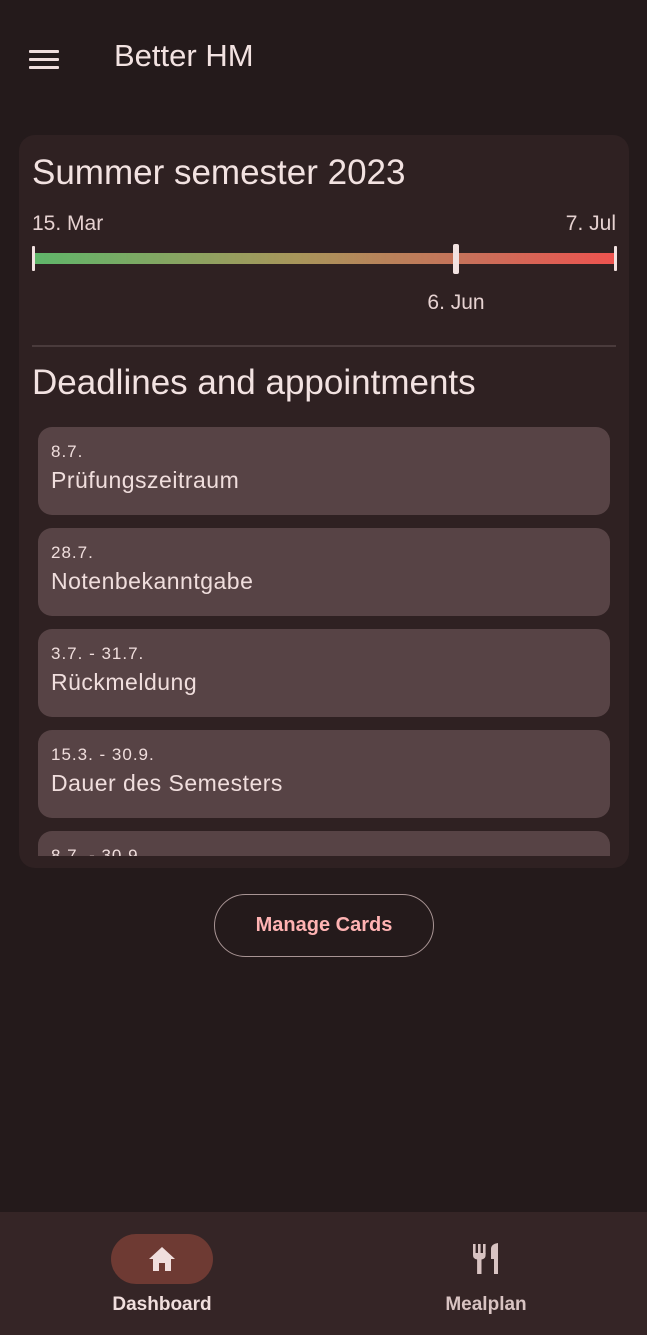 The width and height of the screenshot is (647, 1335). What do you see at coordinates (98, 851) in the screenshot?
I see `item-date: 8.7. - 30.9.` at bounding box center [98, 851].